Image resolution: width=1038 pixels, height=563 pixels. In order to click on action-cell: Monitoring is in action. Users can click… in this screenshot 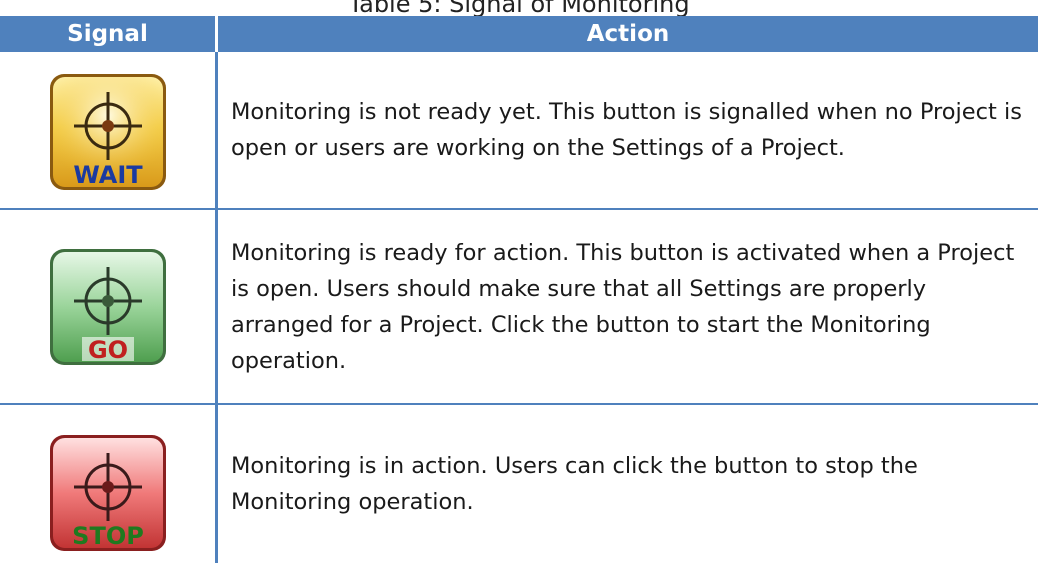, I will do `click(574, 484)`.